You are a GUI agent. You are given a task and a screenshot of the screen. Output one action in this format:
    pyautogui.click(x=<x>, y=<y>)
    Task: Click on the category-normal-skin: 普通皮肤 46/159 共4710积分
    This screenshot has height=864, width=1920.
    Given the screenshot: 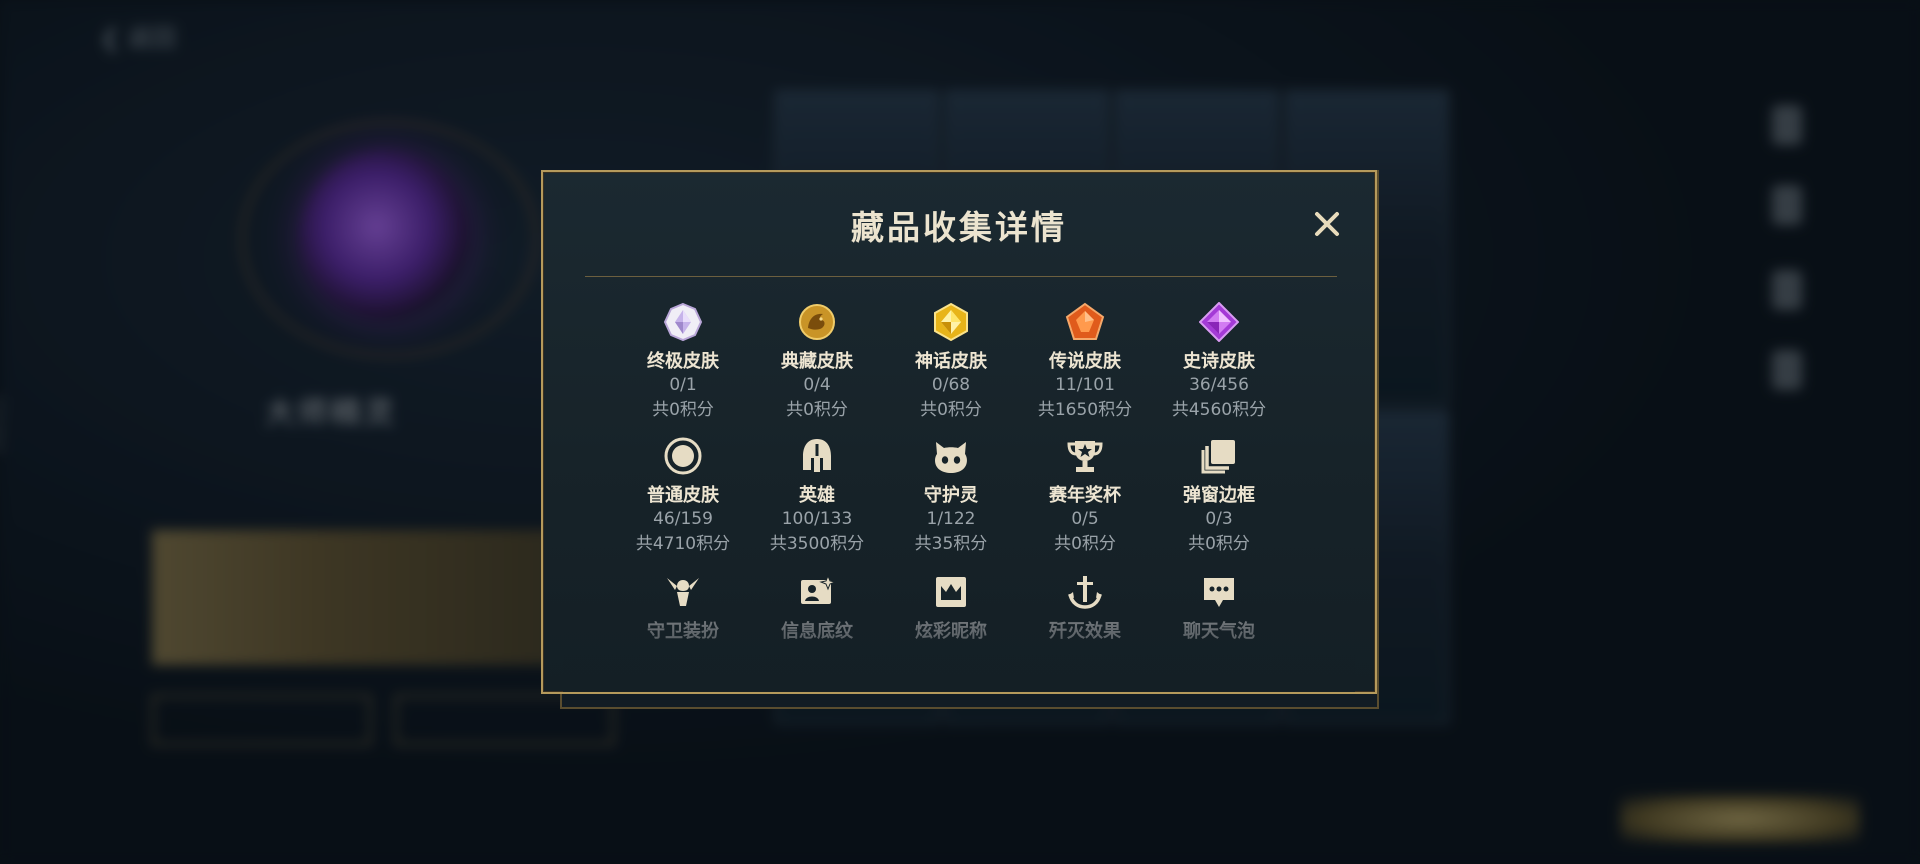 What is the action you would take?
    pyautogui.click(x=683, y=495)
    